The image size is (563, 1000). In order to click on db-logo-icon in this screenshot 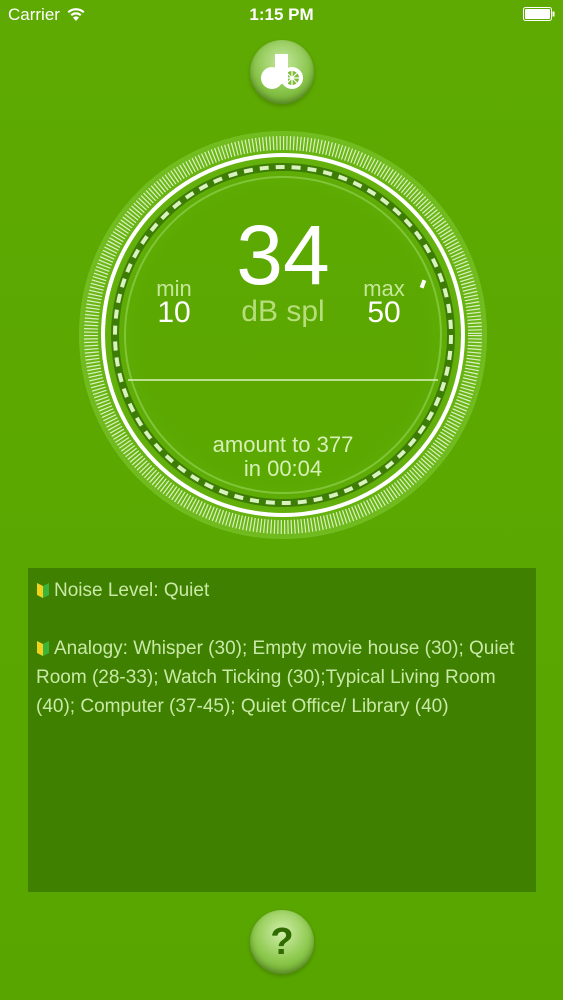, I will do `click(282, 71)`.